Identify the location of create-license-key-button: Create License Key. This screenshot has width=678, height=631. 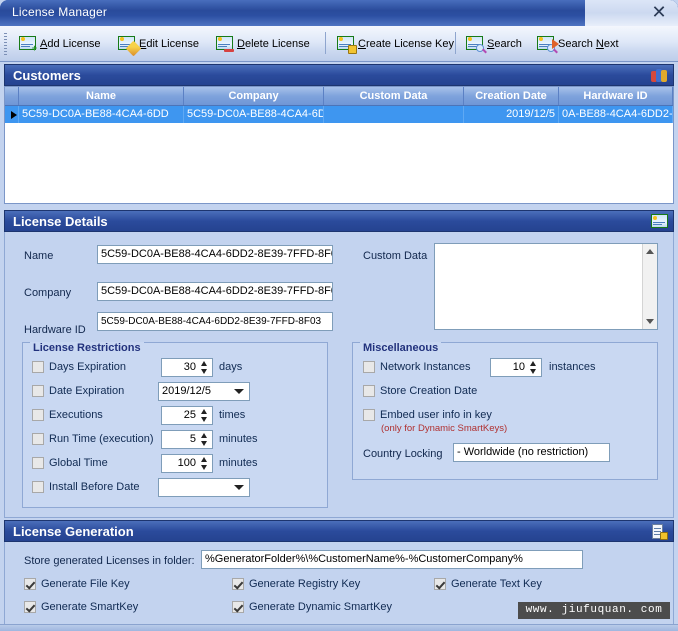
(395, 43).